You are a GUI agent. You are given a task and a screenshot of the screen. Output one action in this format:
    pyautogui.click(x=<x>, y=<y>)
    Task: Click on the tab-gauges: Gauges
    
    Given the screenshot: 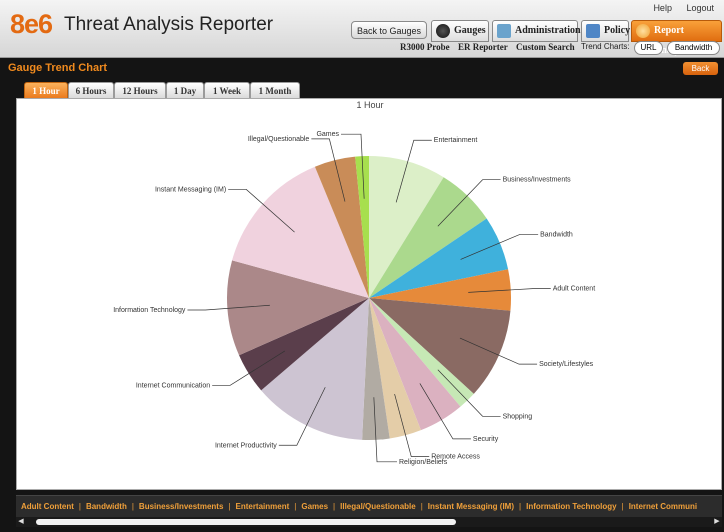 What is the action you would take?
    pyautogui.click(x=460, y=31)
    